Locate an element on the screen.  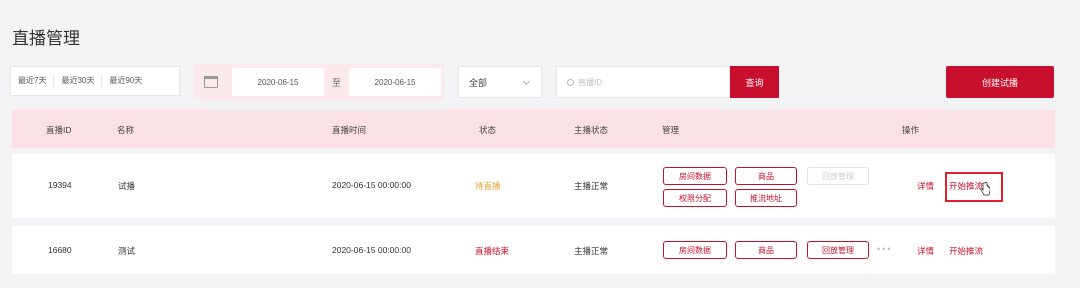
col-actions: 操作 is located at coordinates (911, 130).